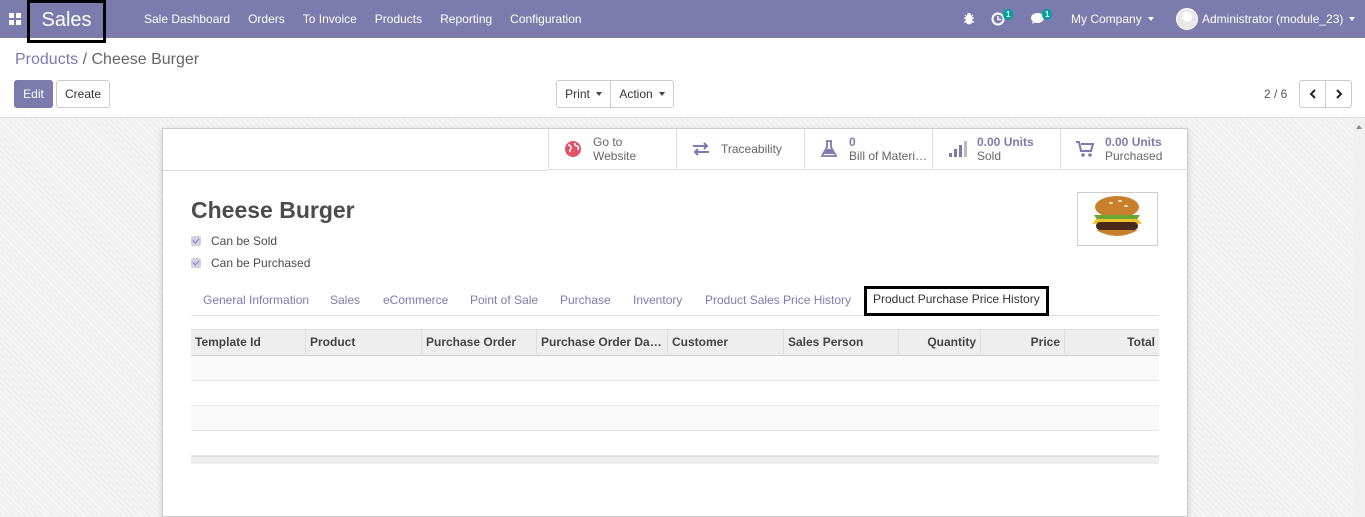 This screenshot has width=1365, height=517. Describe the element at coordinates (1023, 343) in the screenshot. I see `column-price: Price` at that location.